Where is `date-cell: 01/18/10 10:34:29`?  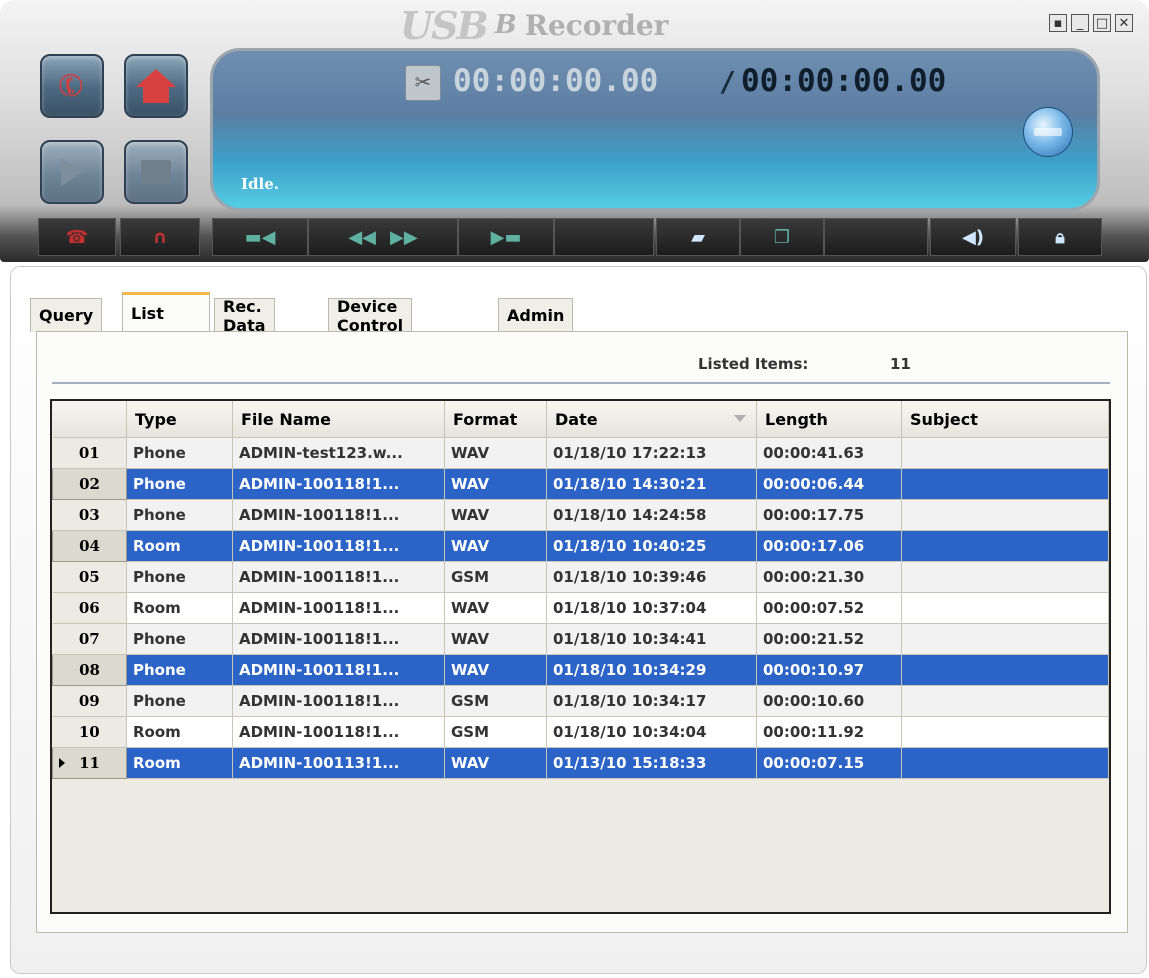 date-cell: 01/18/10 10:34:29 is located at coordinates (651, 670).